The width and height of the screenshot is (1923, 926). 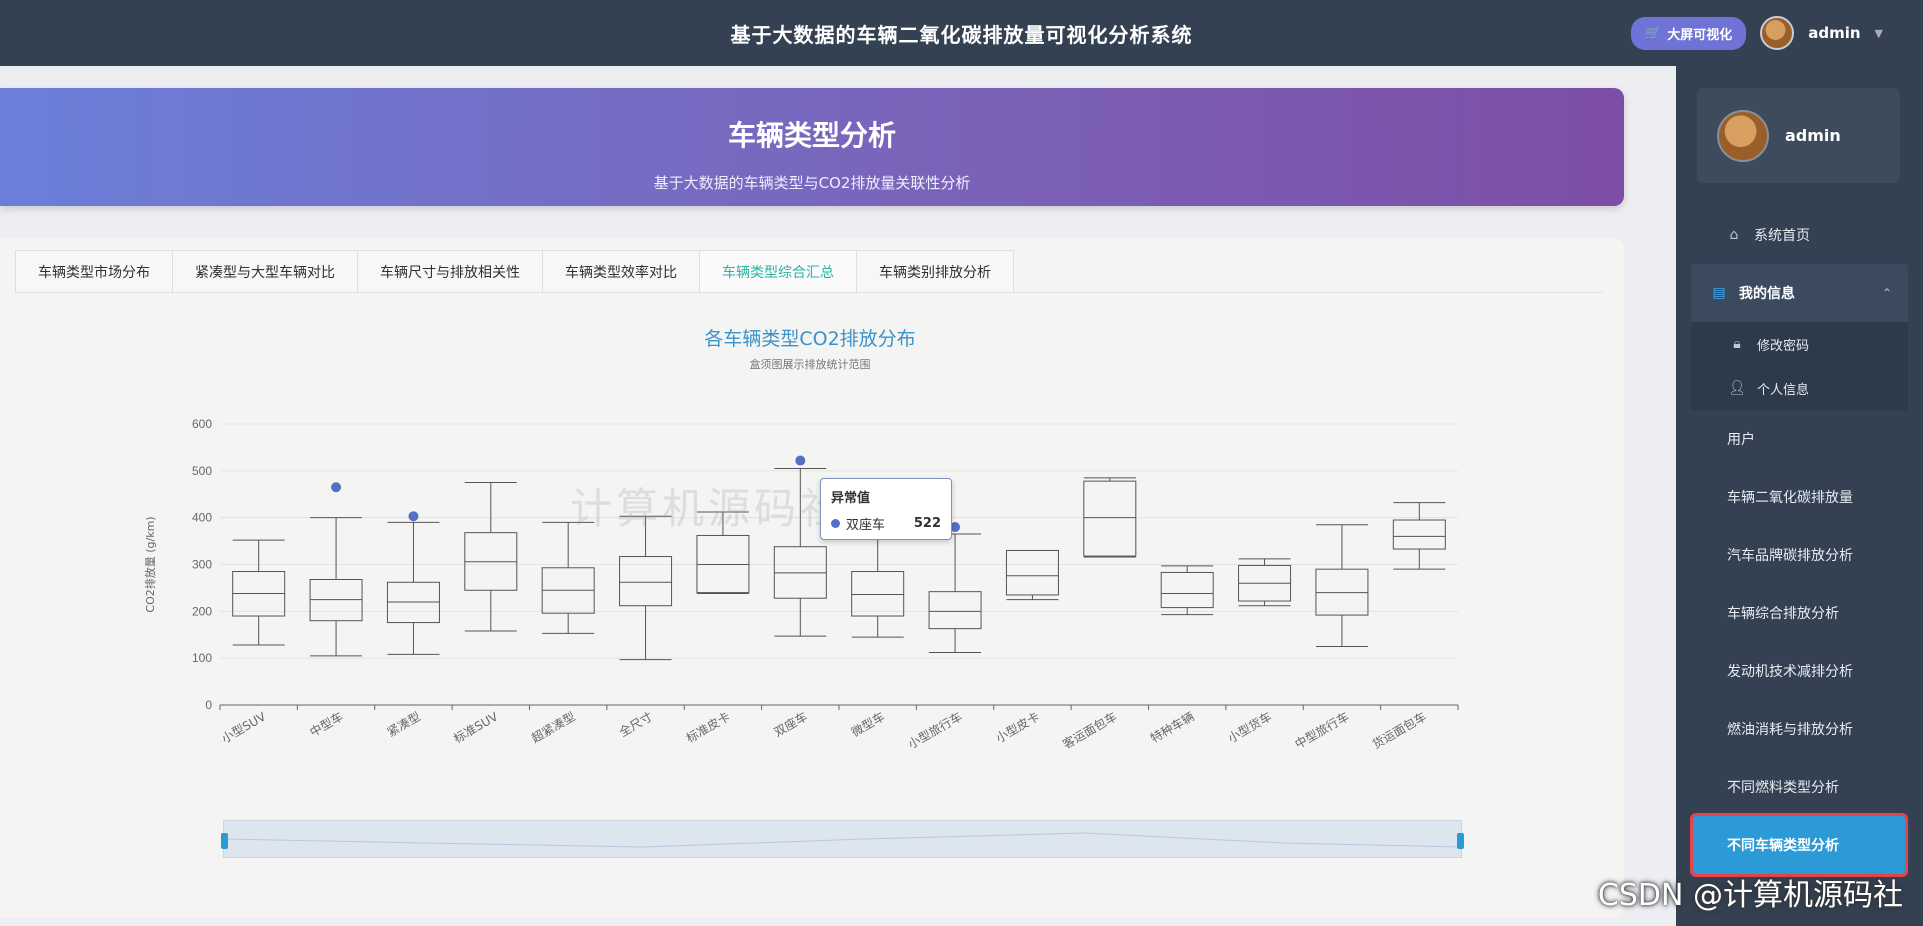 I want to click on slider-preview, so click(x=842, y=840).